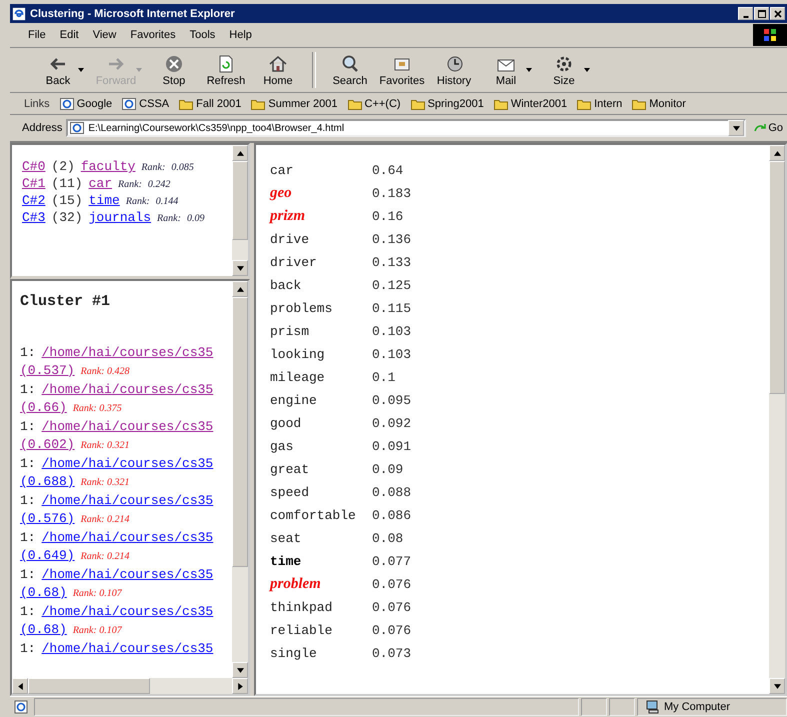  Describe the element at coordinates (392, 653) in the screenshot. I see `term-weight: 0.073` at that location.